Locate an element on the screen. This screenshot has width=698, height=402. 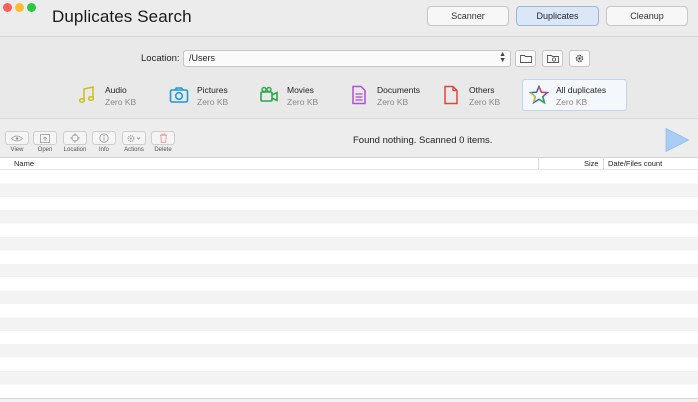
info-button: Info is located at coordinates (104, 142).